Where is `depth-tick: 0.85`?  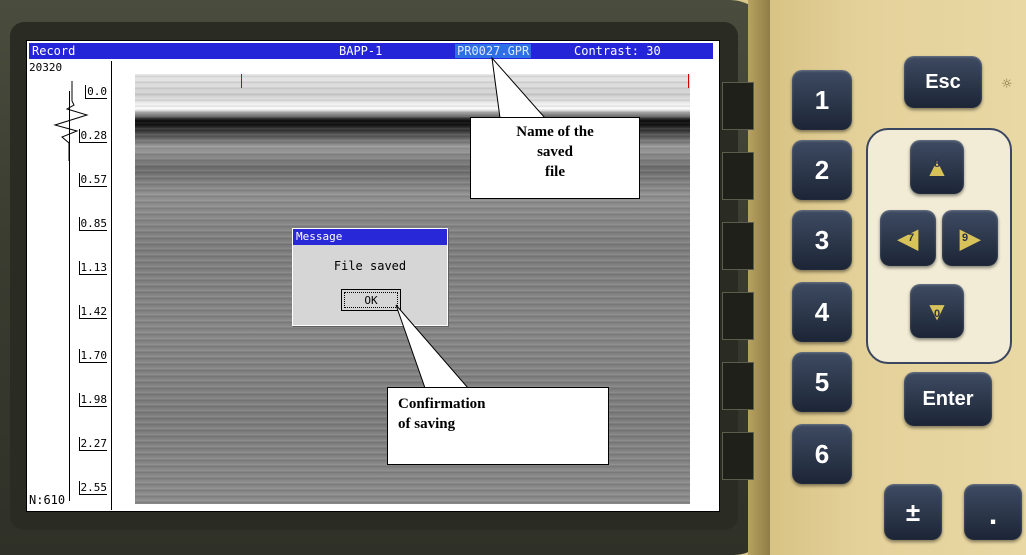
depth-tick: 0.85 is located at coordinates (92, 224).